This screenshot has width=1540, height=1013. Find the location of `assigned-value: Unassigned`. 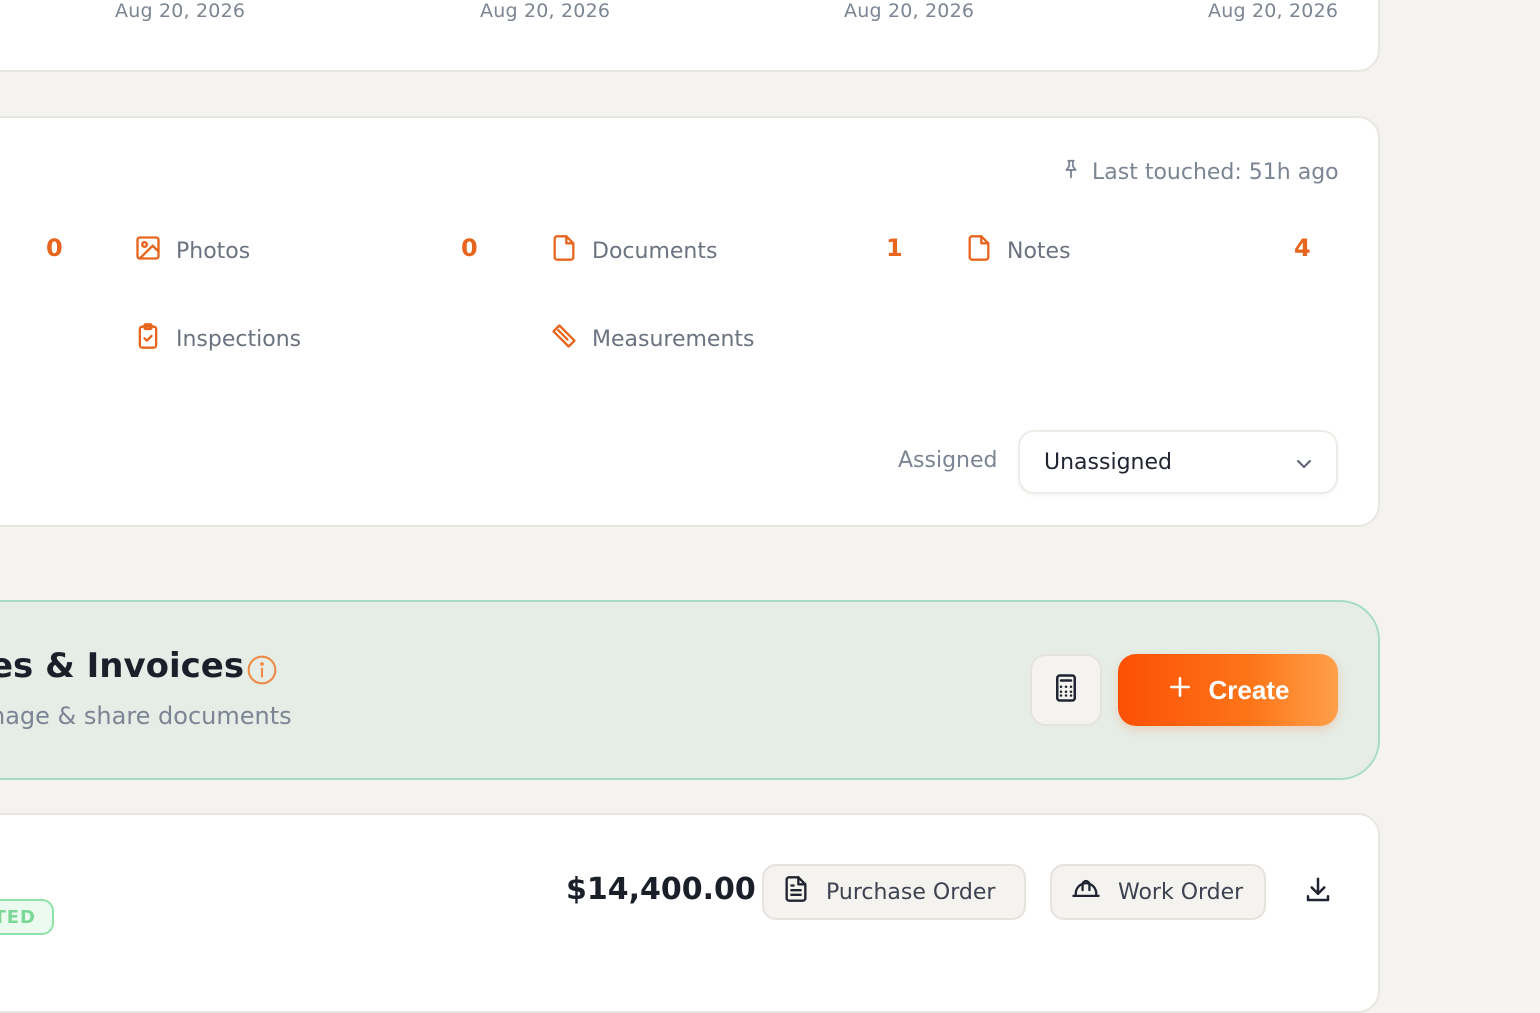

assigned-value: Unassigned is located at coordinates (1108, 462).